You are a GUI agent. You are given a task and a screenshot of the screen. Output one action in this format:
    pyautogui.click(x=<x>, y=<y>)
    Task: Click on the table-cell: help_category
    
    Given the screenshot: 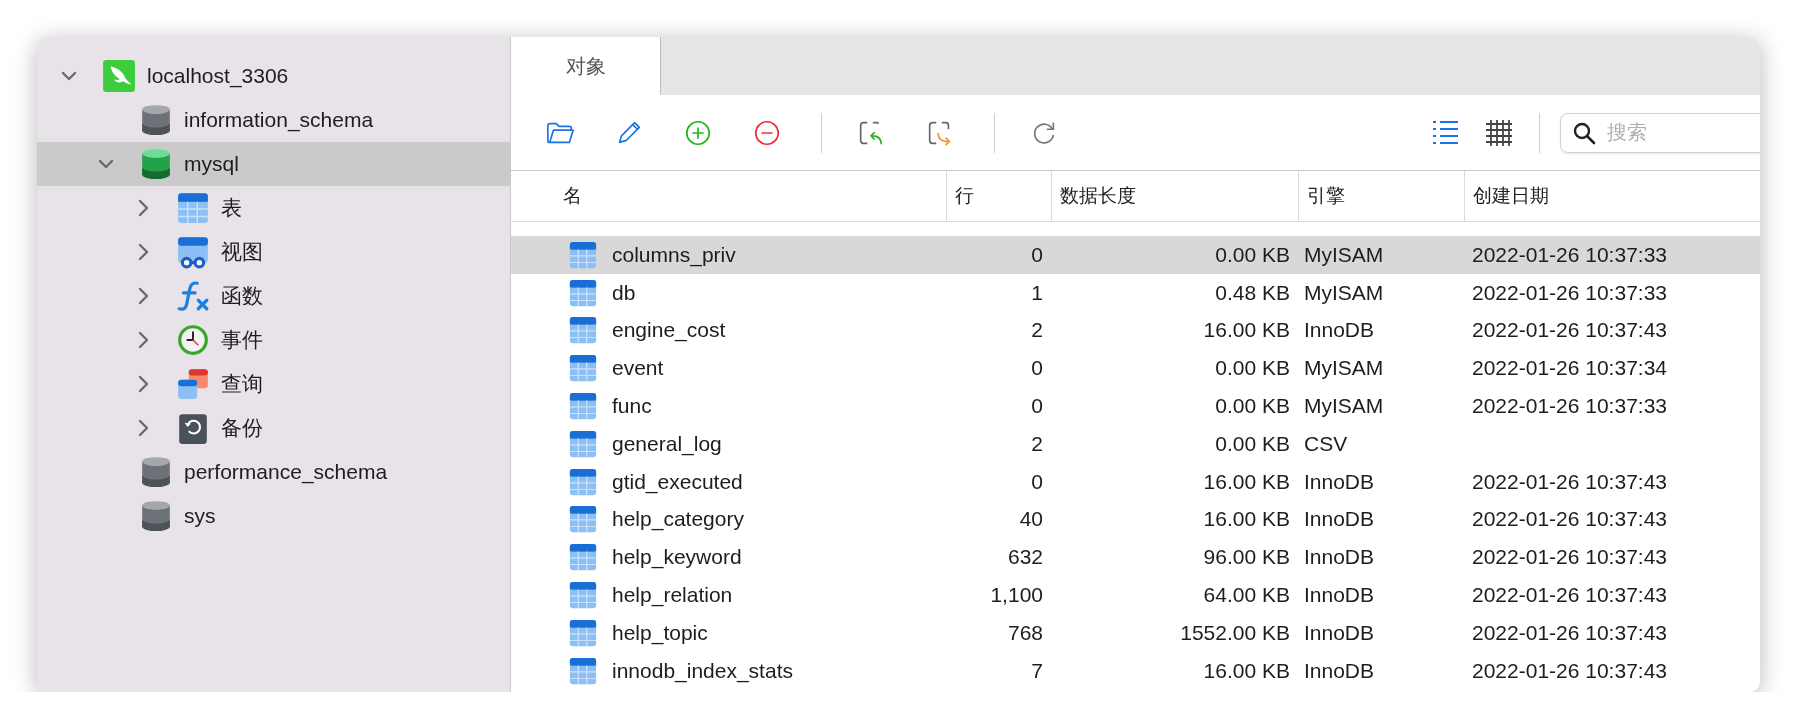 What is the action you would take?
    pyautogui.click(x=678, y=519)
    